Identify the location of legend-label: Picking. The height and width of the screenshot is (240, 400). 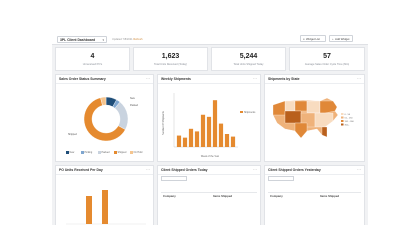
(88, 152).